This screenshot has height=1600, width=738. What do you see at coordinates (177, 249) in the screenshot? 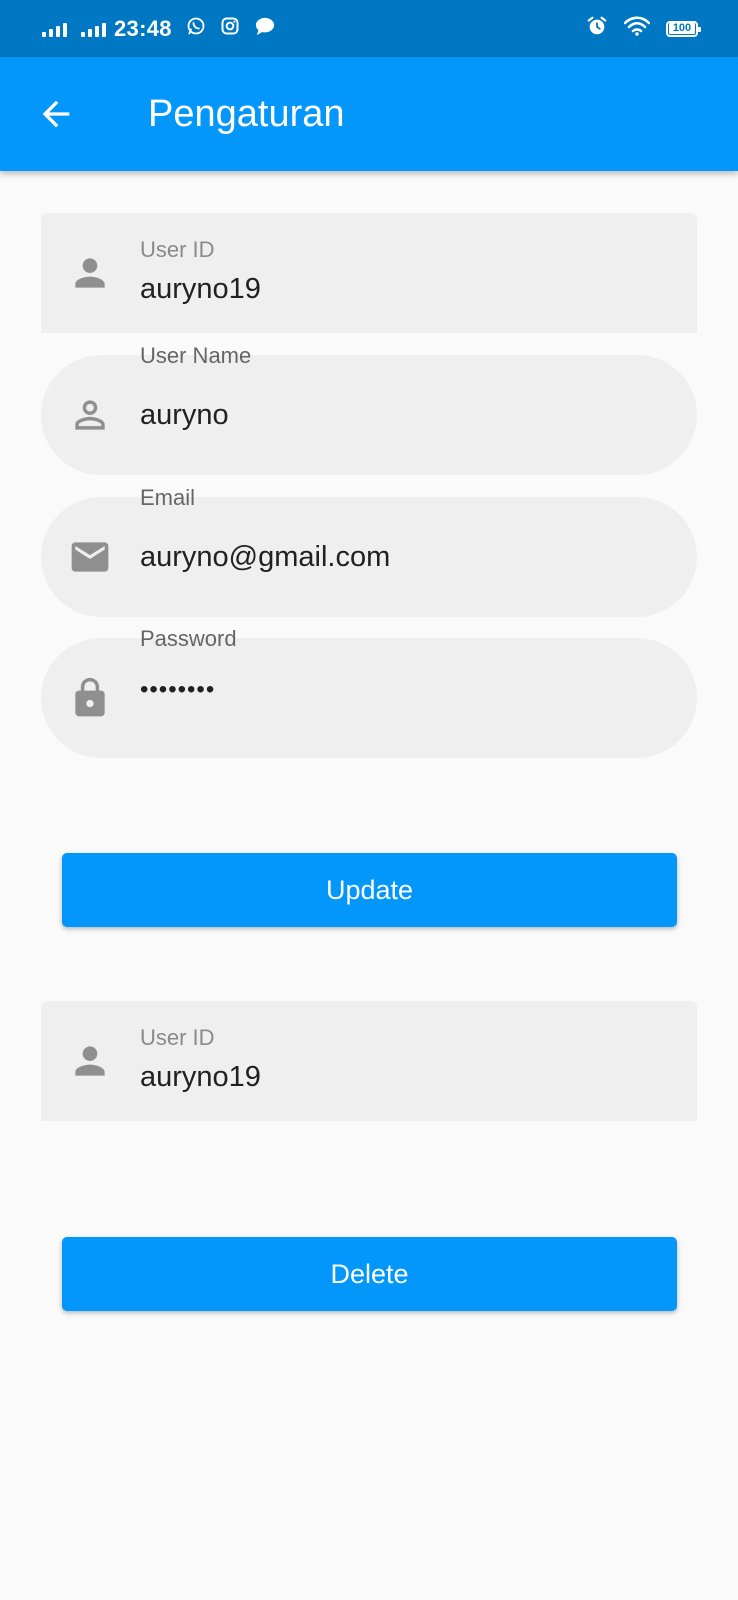
I see `user-id-label: User ID` at bounding box center [177, 249].